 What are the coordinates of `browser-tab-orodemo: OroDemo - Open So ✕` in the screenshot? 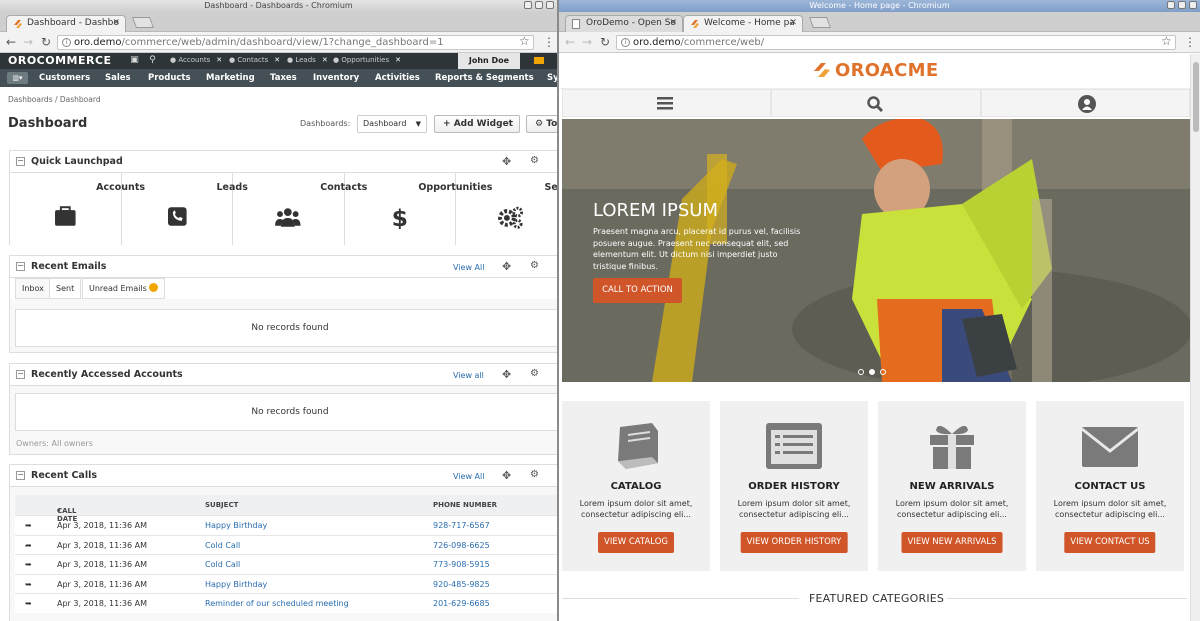 It's located at (624, 23).